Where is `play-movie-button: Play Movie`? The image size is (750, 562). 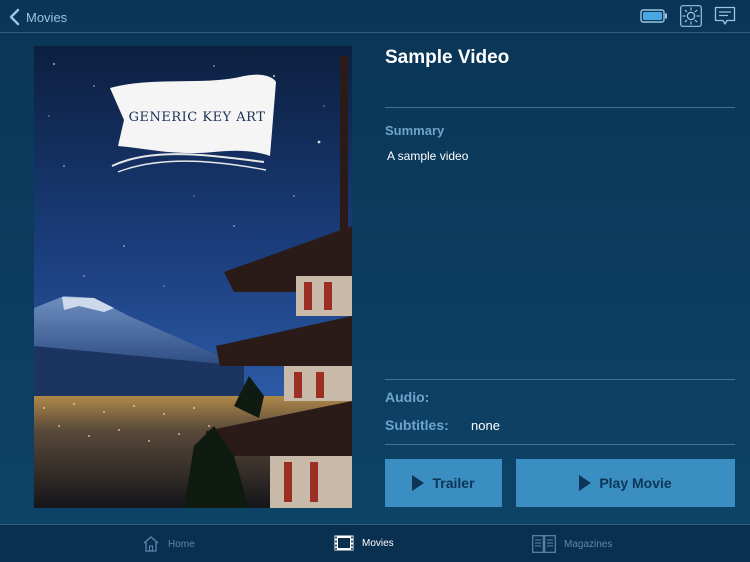
play-movie-button: Play Movie is located at coordinates (625, 483).